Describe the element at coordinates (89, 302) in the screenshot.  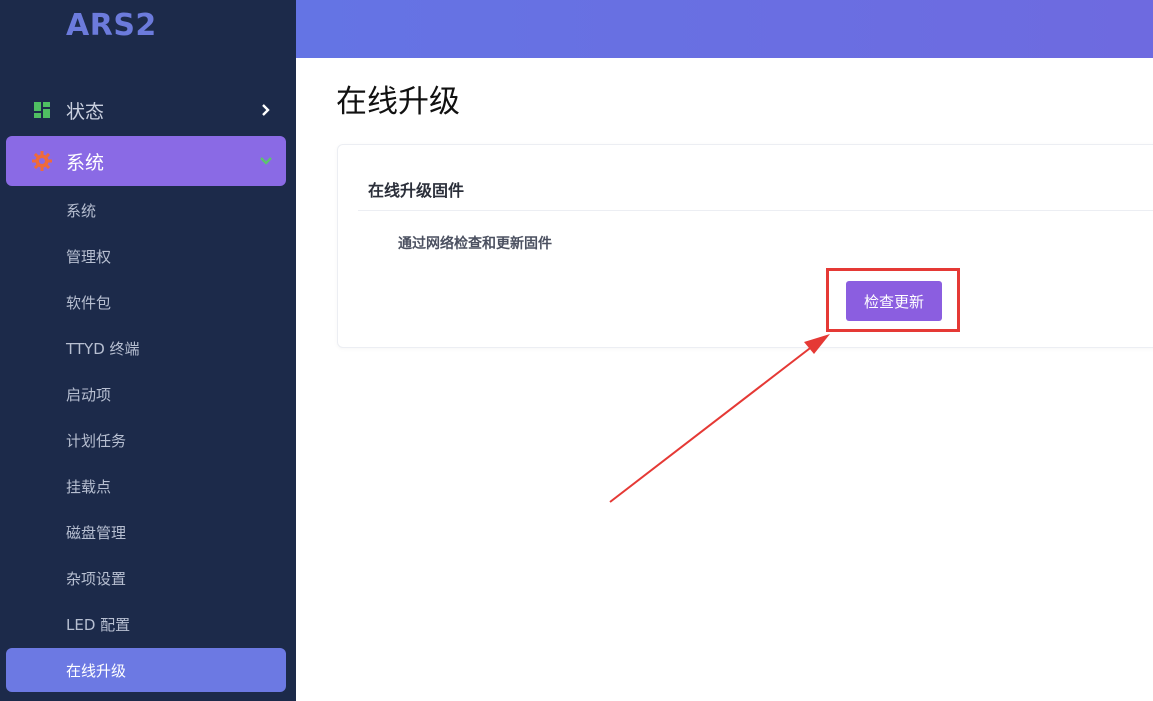
I see `sidebar-subitem-label: 软件包` at that location.